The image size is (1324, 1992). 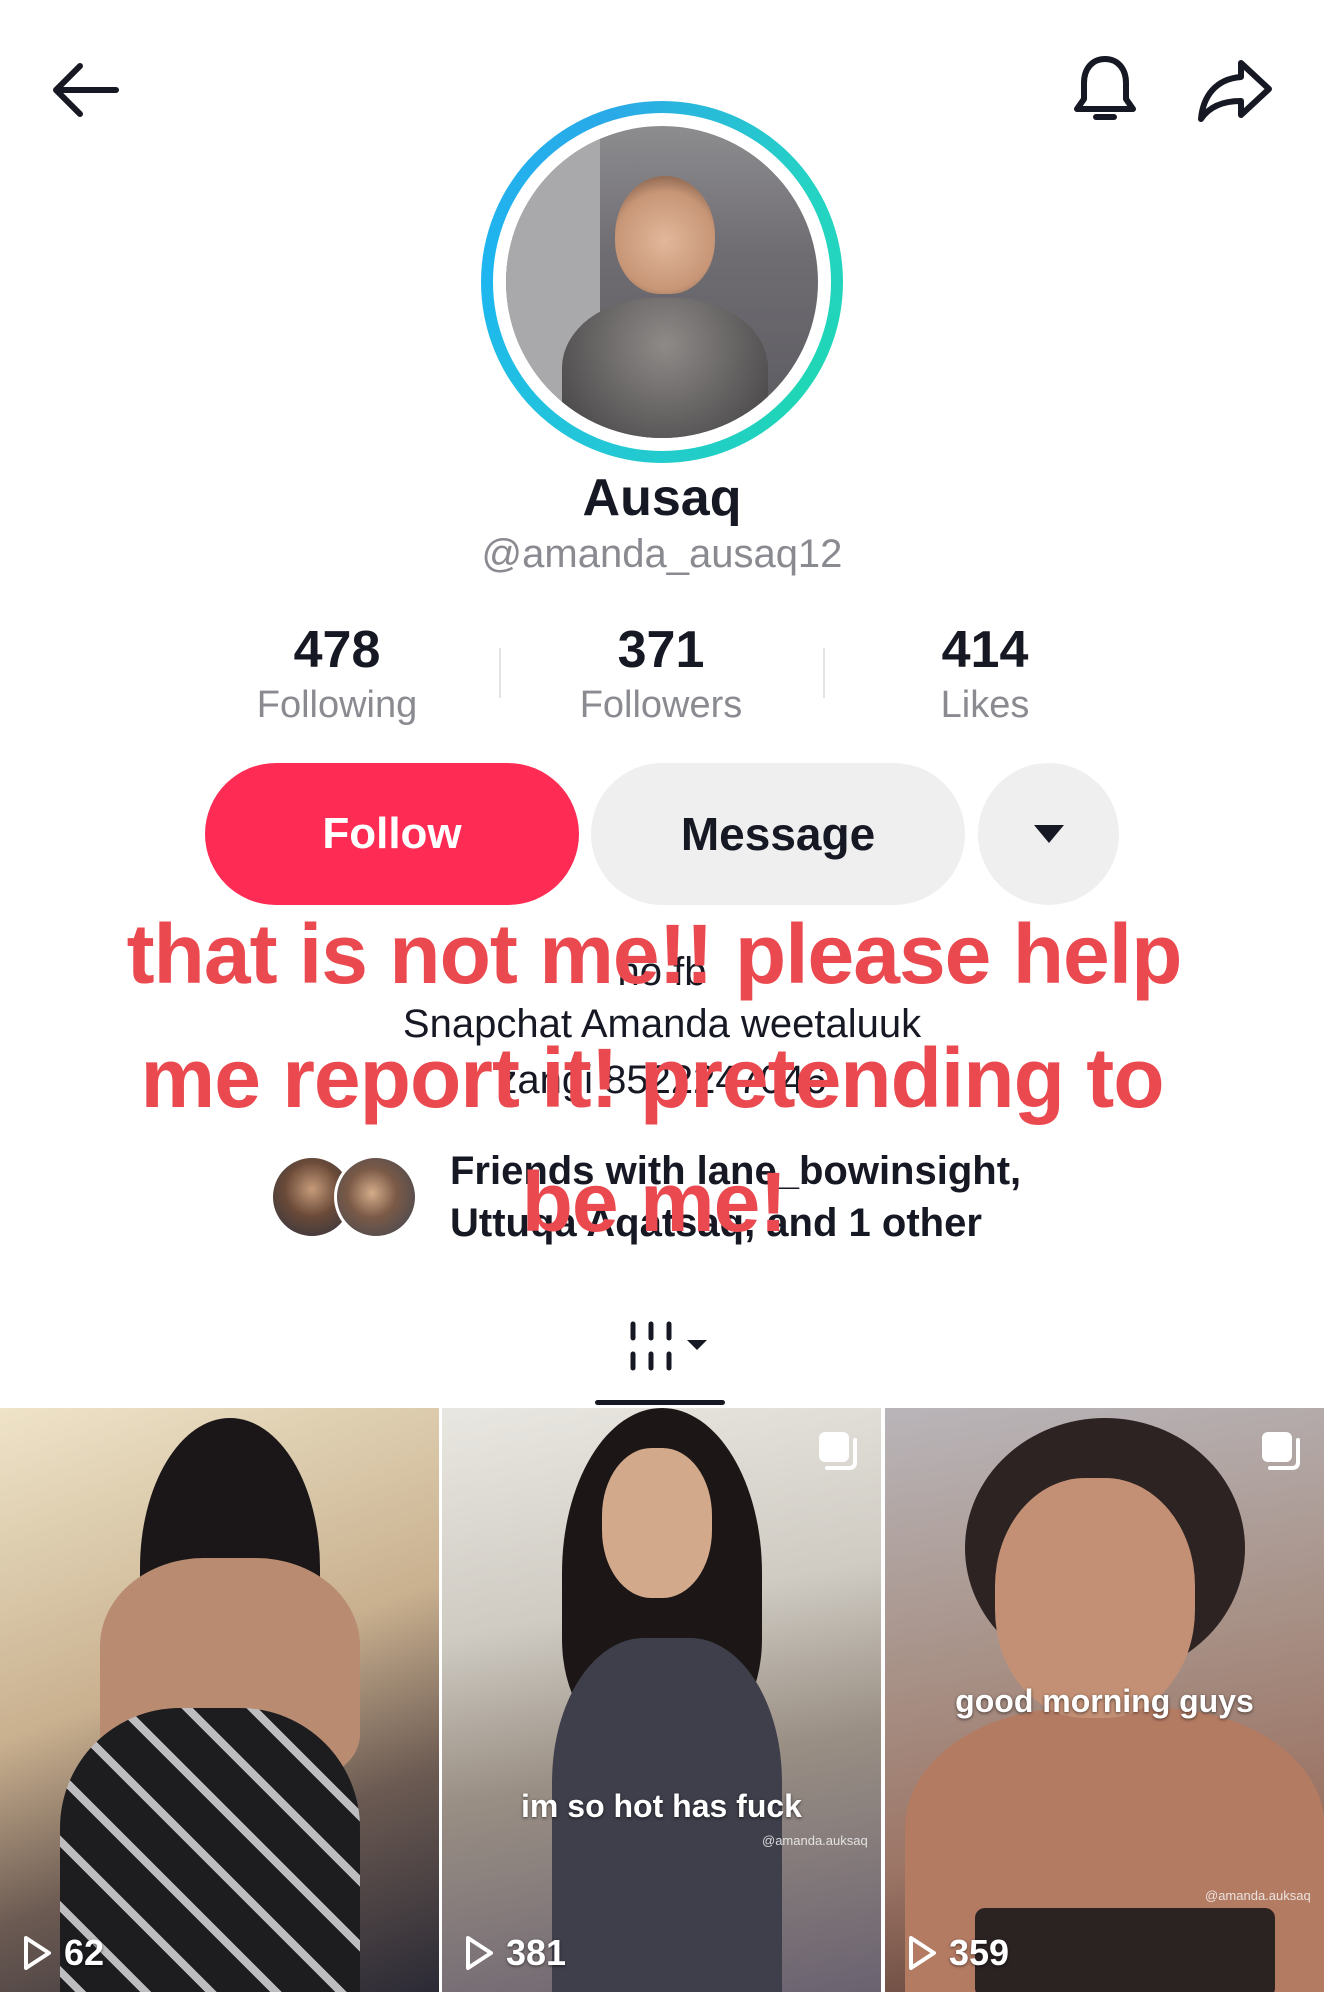 I want to click on back-button, so click(x=85, y=90).